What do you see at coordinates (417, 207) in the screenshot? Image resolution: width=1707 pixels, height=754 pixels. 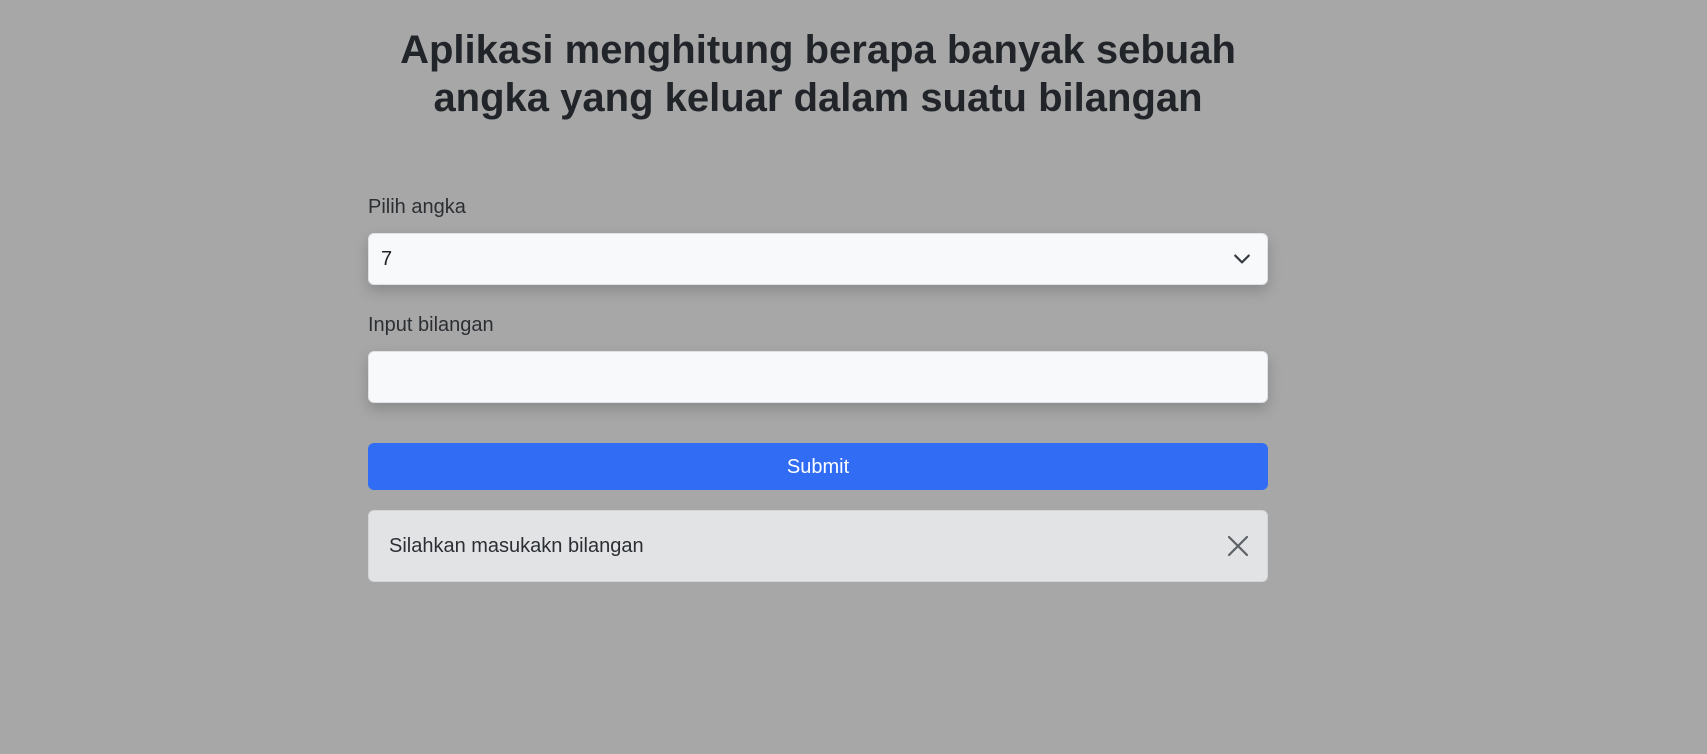 I see `select-label: Pilih angka` at bounding box center [417, 207].